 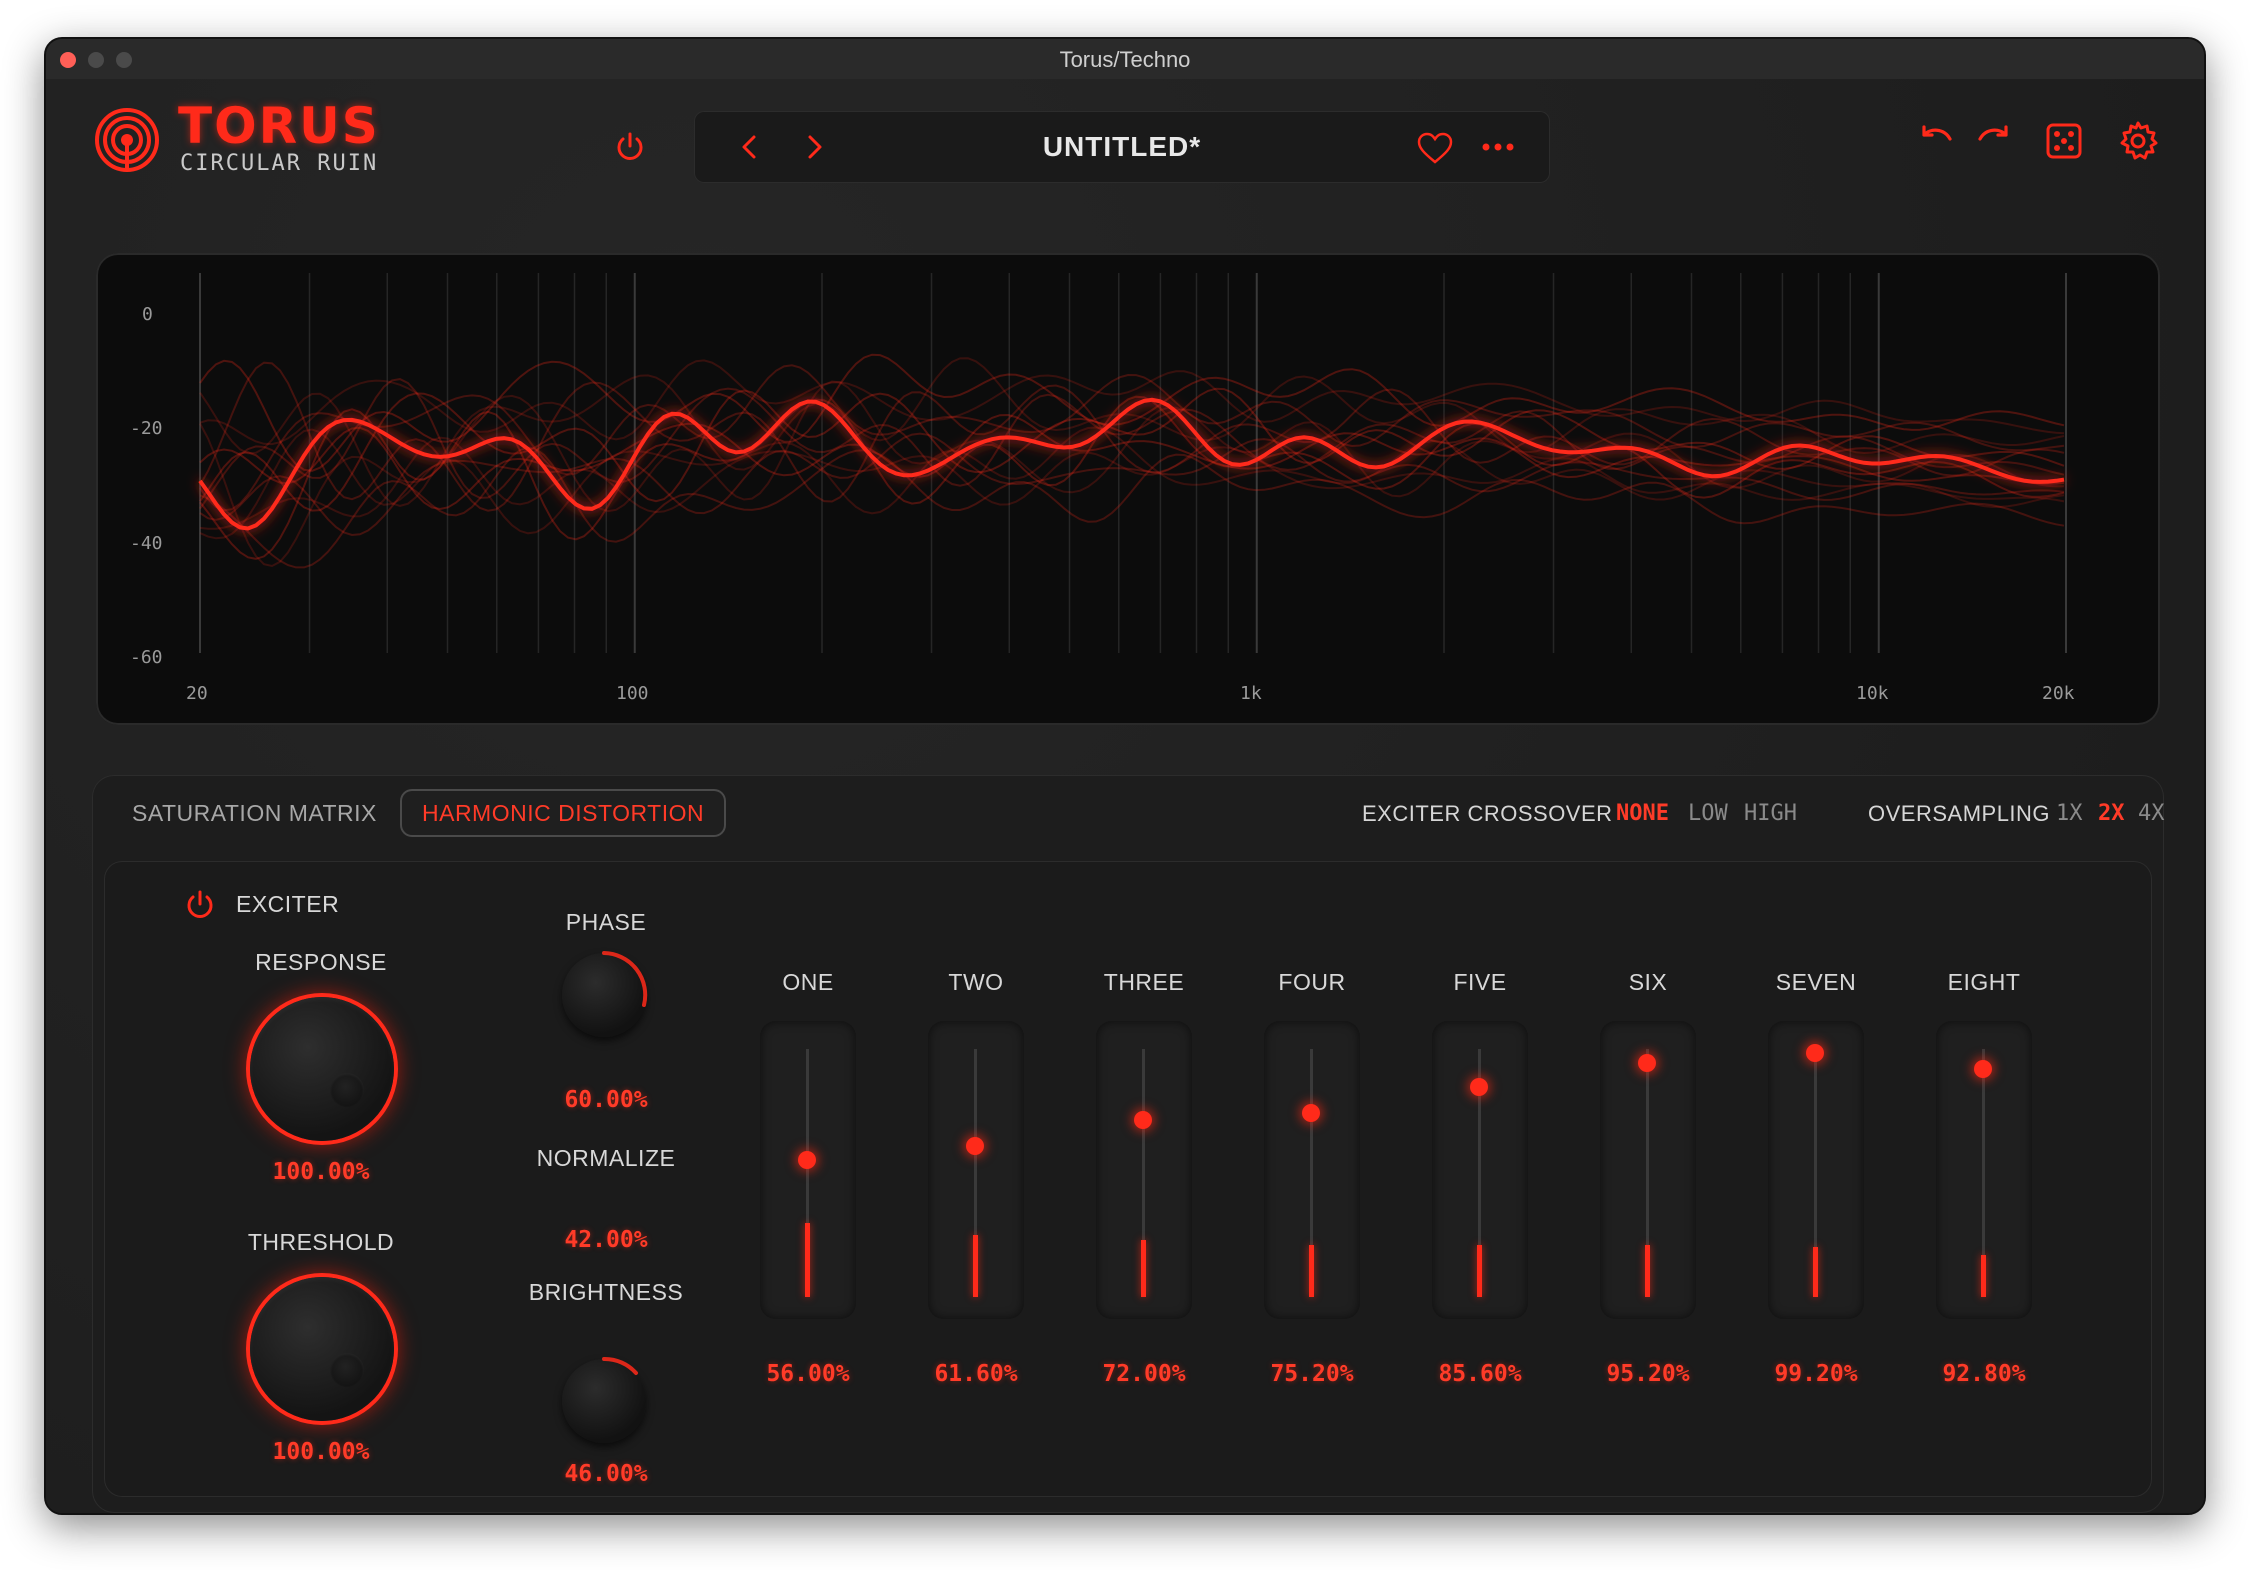 I want to click on harmonic-value: 75.20%, so click(x=1312, y=1374).